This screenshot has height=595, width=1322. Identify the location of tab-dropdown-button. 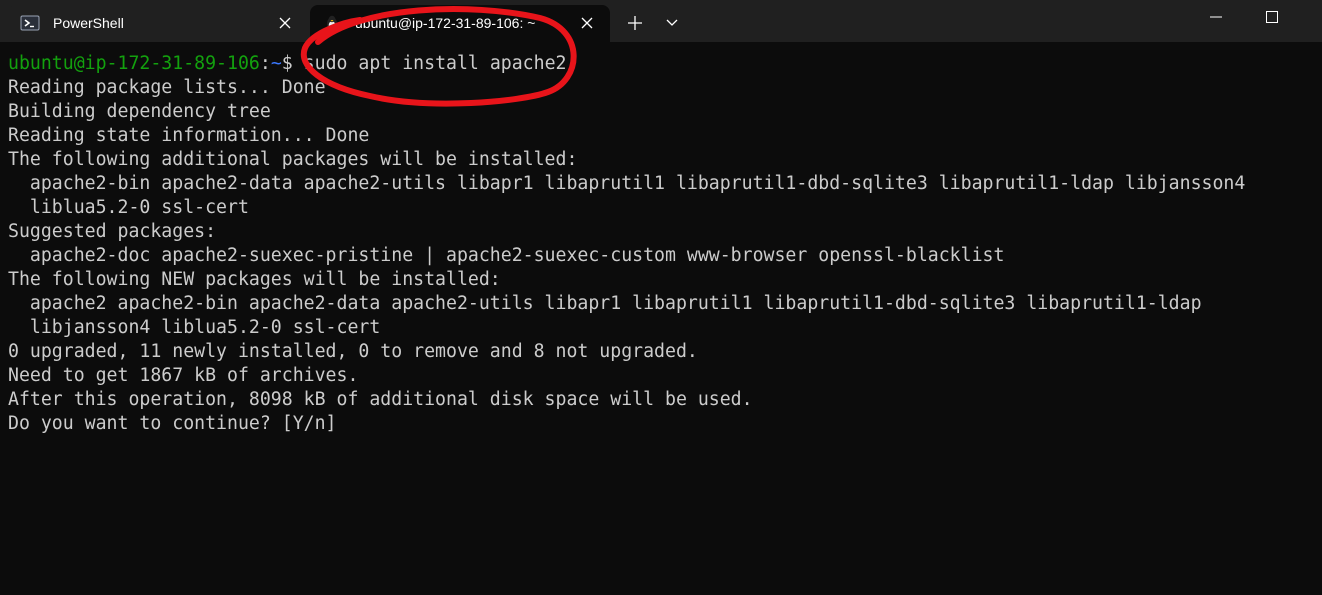
(672, 23).